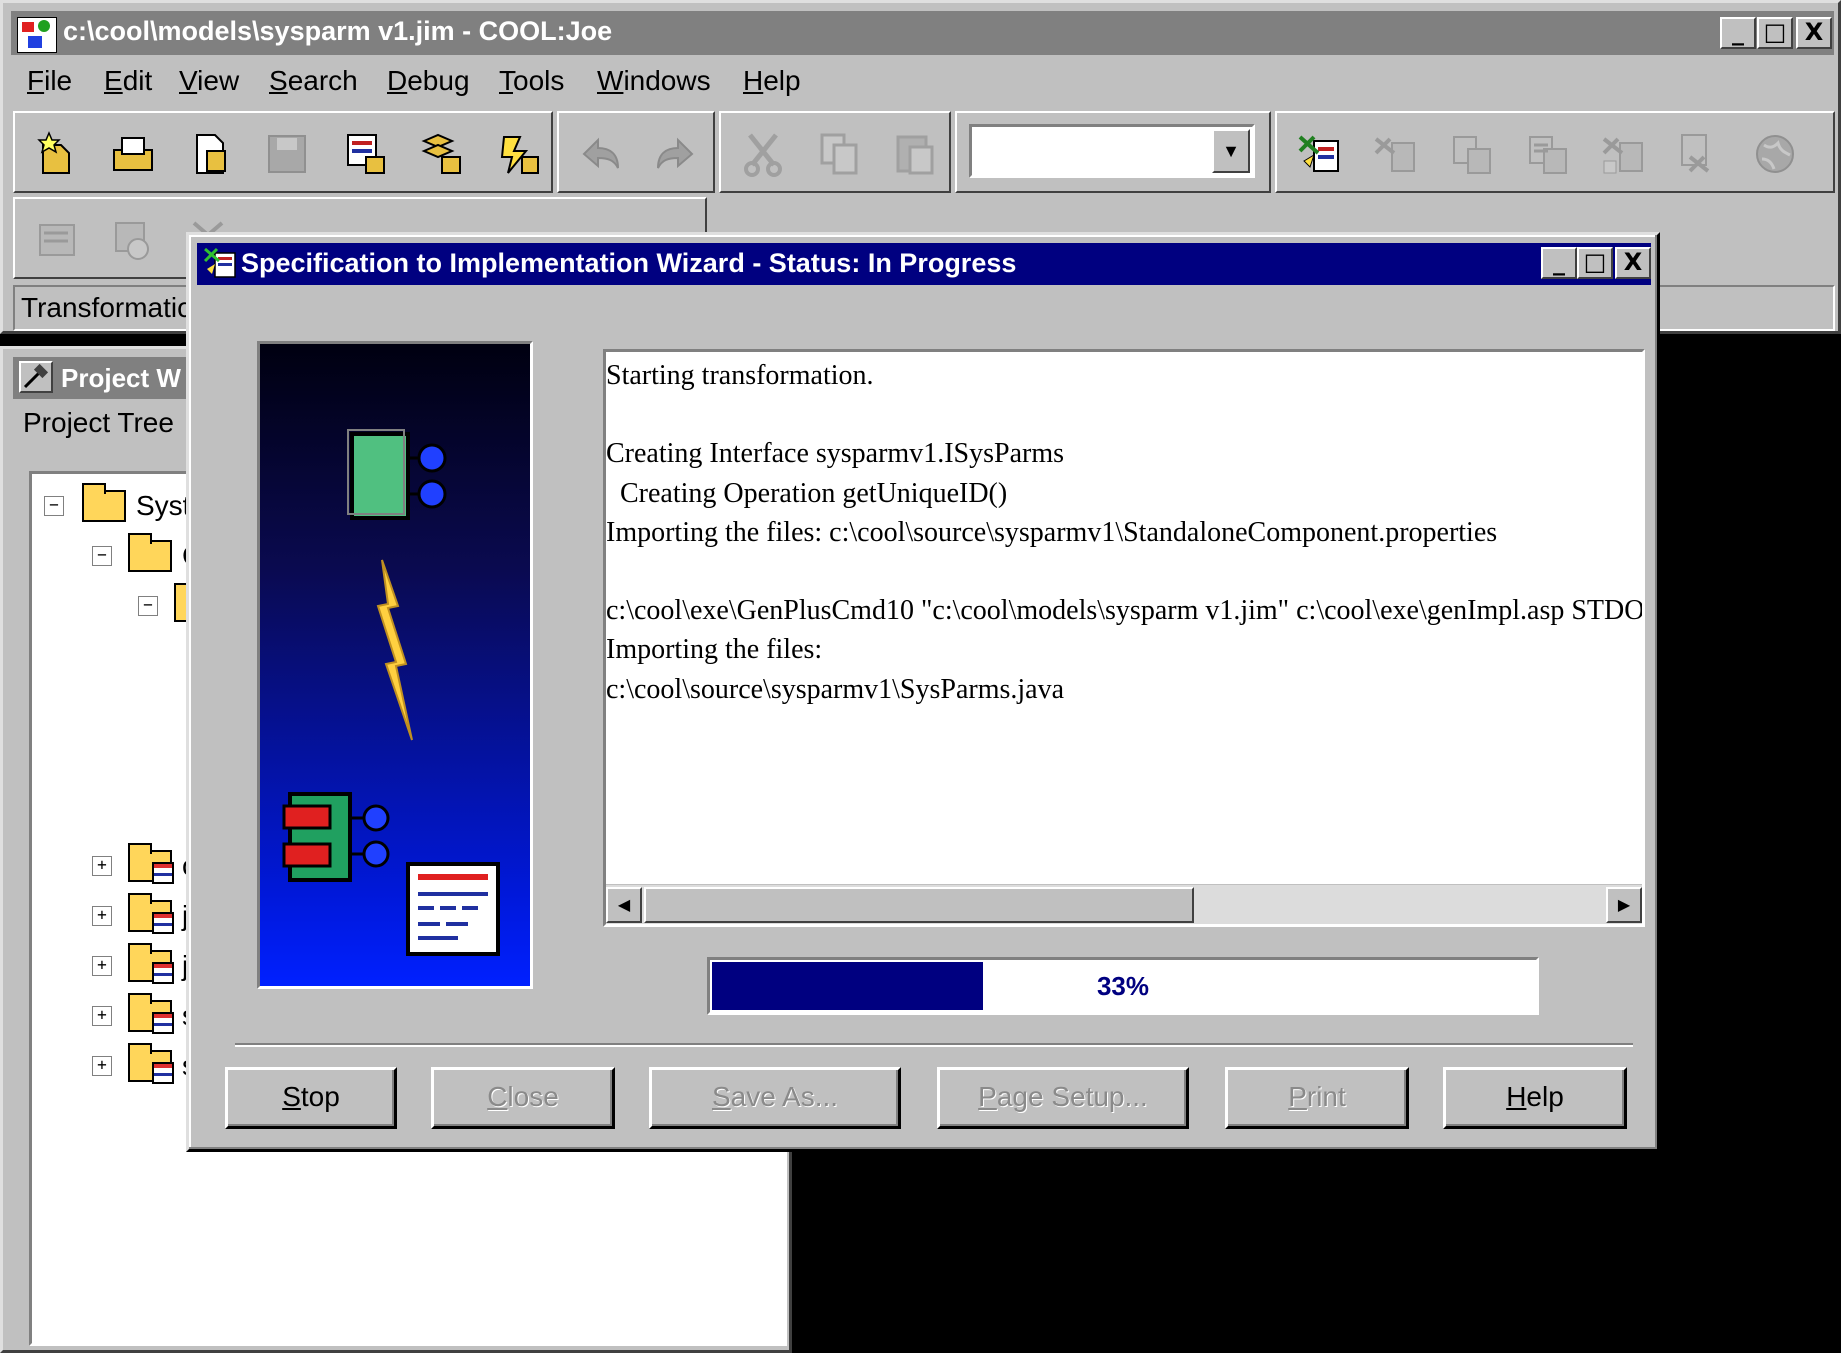  I want to click on menu-view: View, so click(209, 81).